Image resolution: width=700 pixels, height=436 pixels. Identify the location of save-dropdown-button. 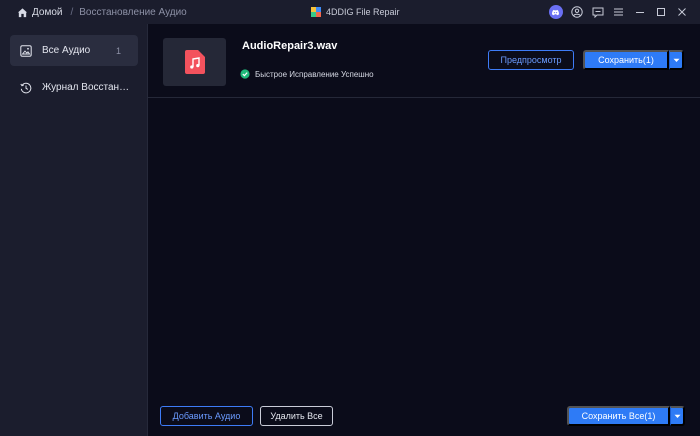
(676, 60).